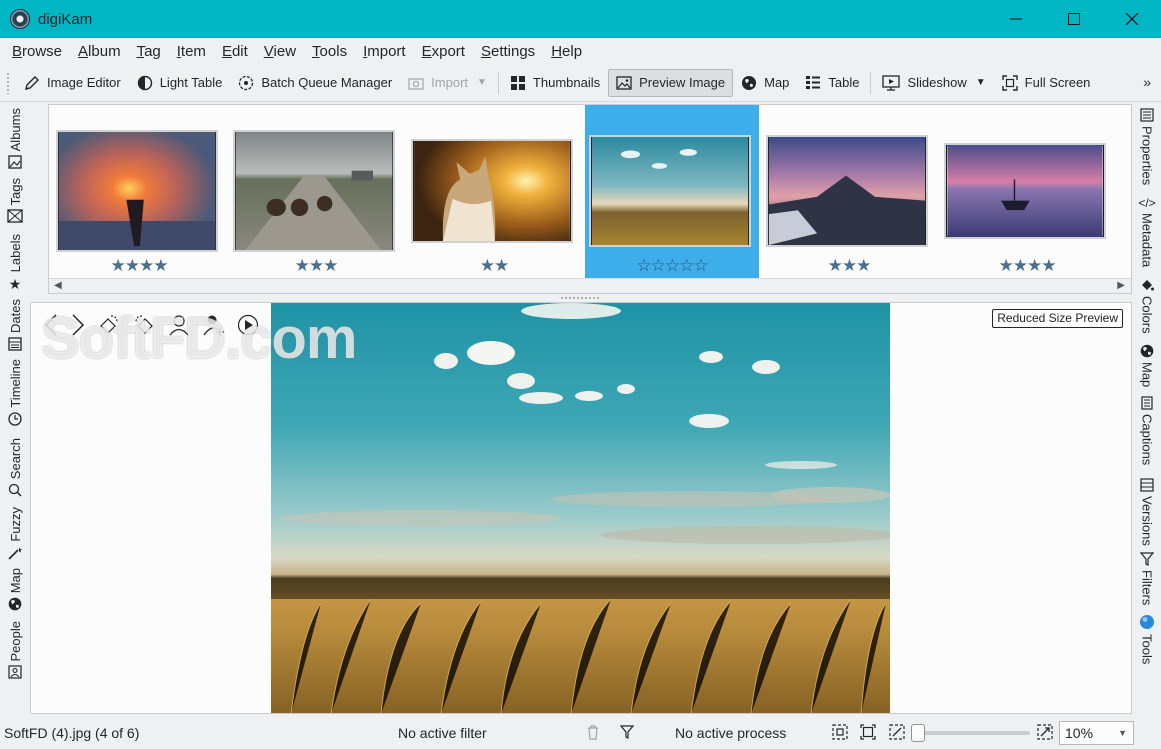 The width and height of the screenshot is (1161, 749). What do you see at coordinates (37, 51) in the screenshot?
I see `menu-browse: Browse` at bounding box center [37, 51].